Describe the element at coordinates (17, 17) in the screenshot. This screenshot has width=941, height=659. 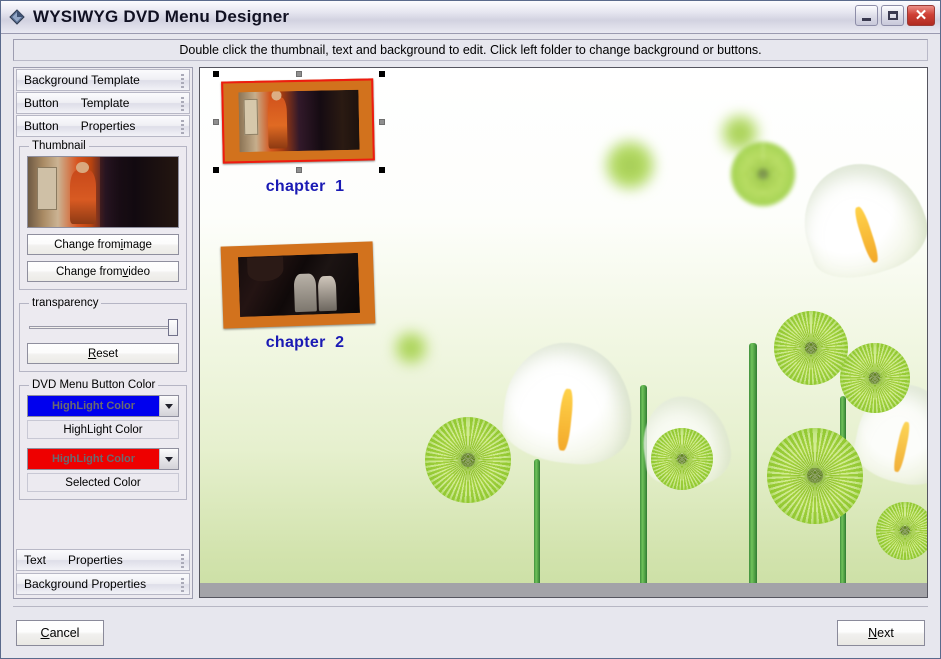
I see `dvd-diamond-icon` at that location.